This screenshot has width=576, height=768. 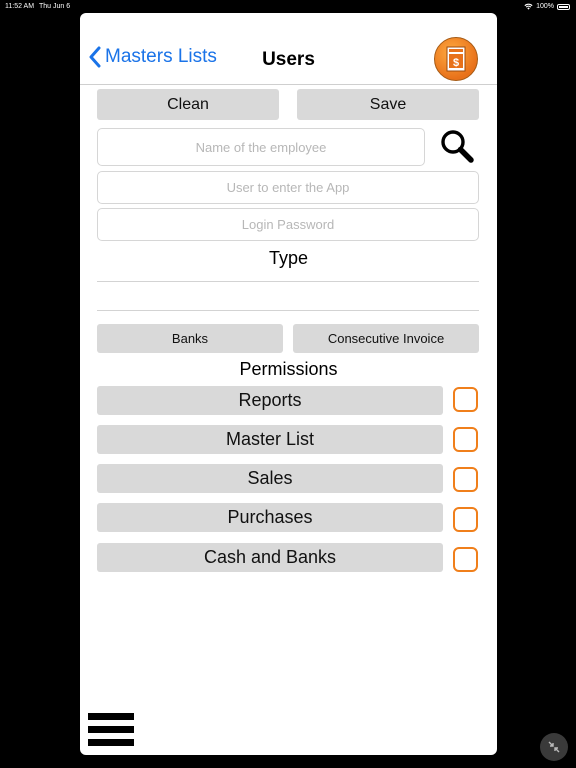 What do you see at coordinates (465, 559) in the screenshot?
I see `permission-cash-and-banks-checkbox` at bounding box center [465, 559].